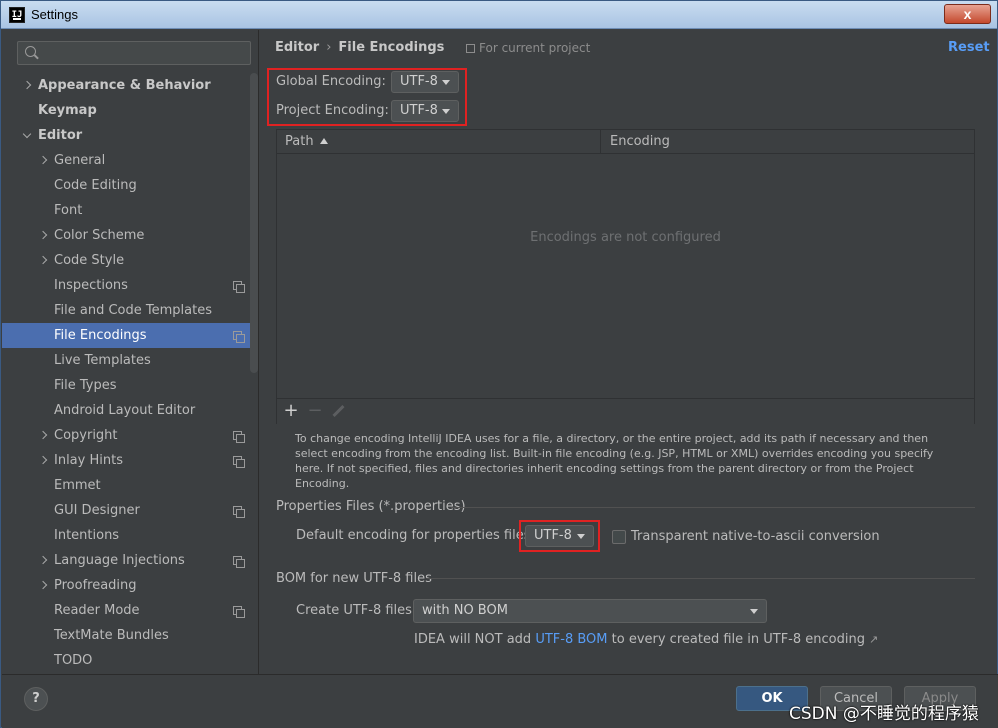 The height and width of the screenshot is (728, 998). What do you see at coordinates (130, 660) in the screenshot?
I see `sidebar-item-todo: TODO` at bounding box center [130, 660].